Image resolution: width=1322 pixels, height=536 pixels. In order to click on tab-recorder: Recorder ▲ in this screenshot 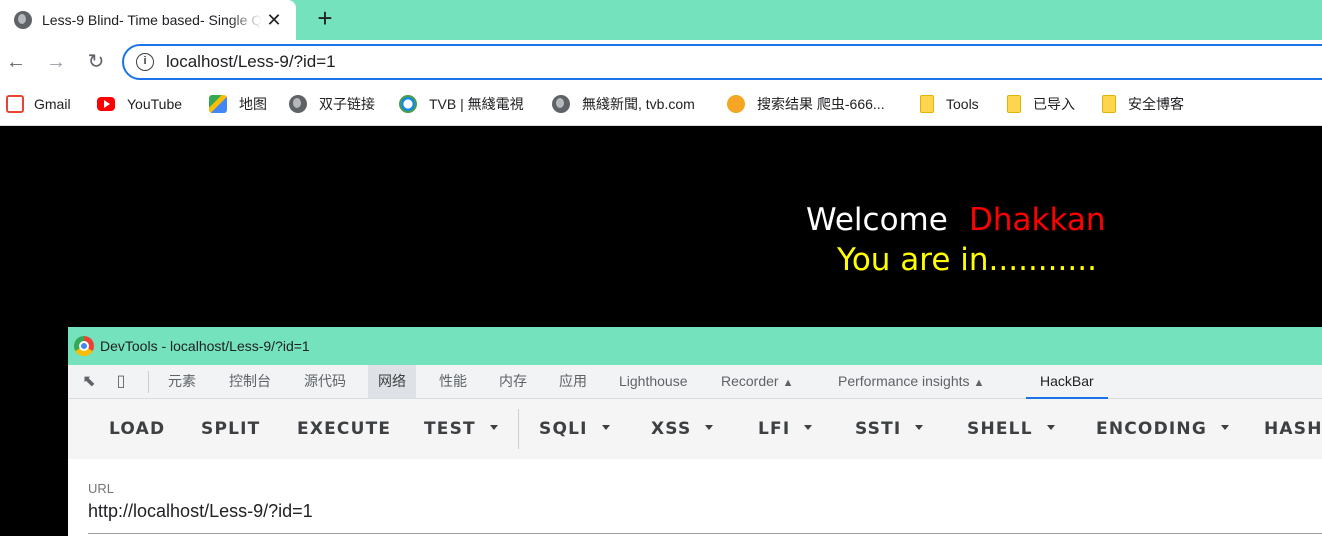, I will do `click(757, 381)`.